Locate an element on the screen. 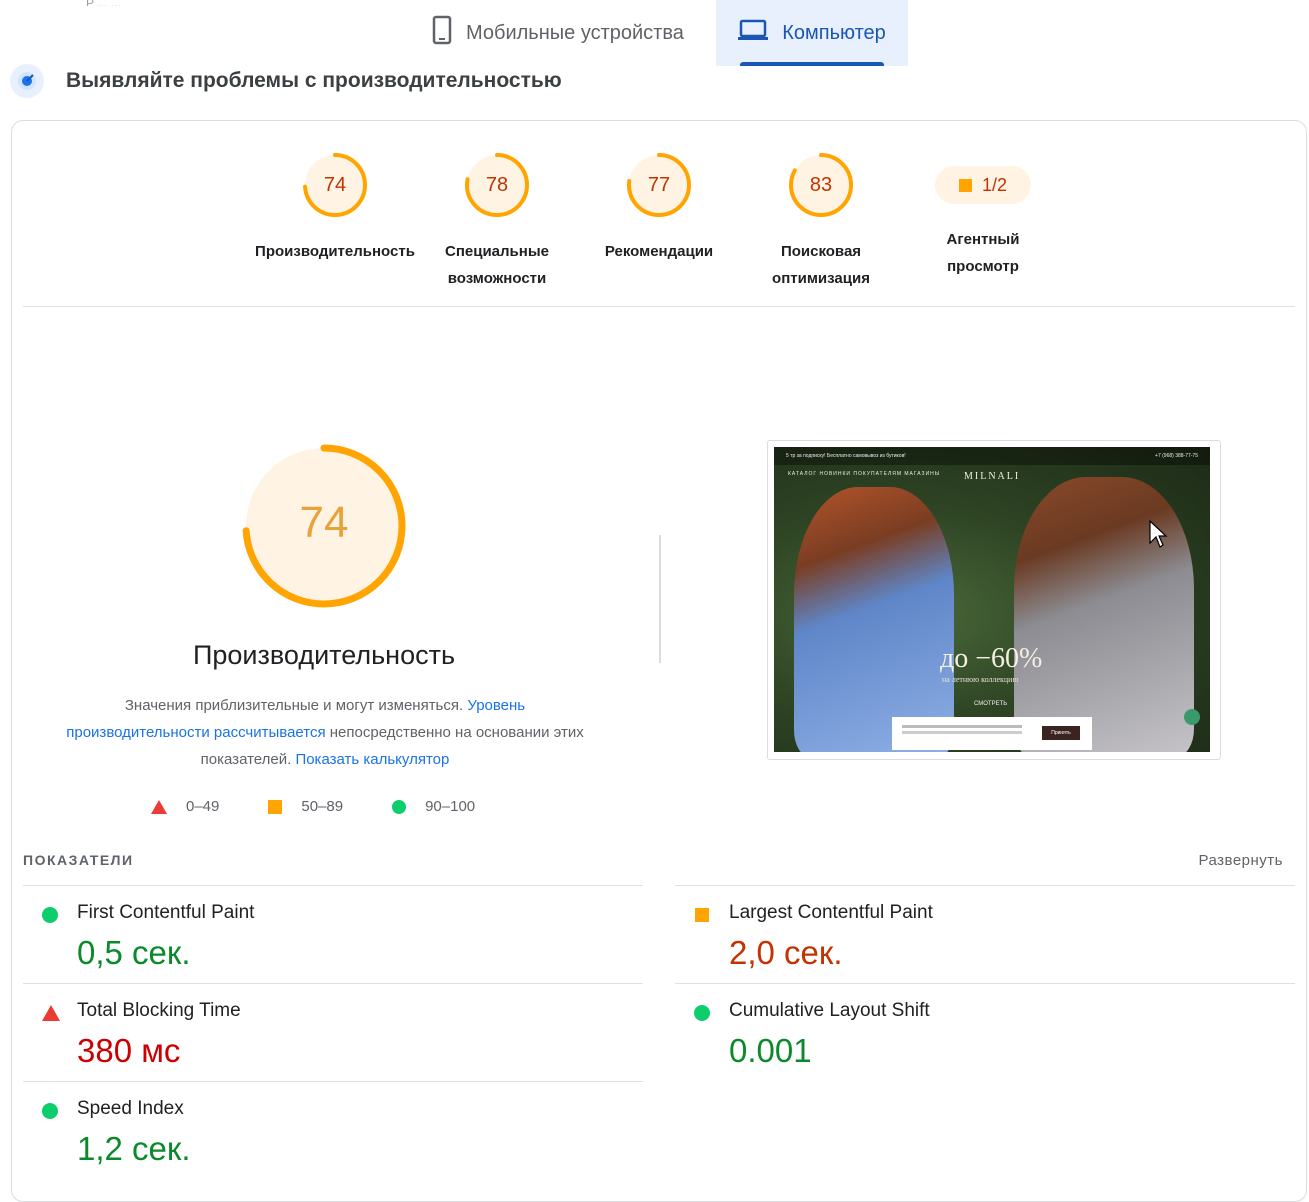  show-calculator-link: Показать калькулятор is located at coordinates (372, 759).